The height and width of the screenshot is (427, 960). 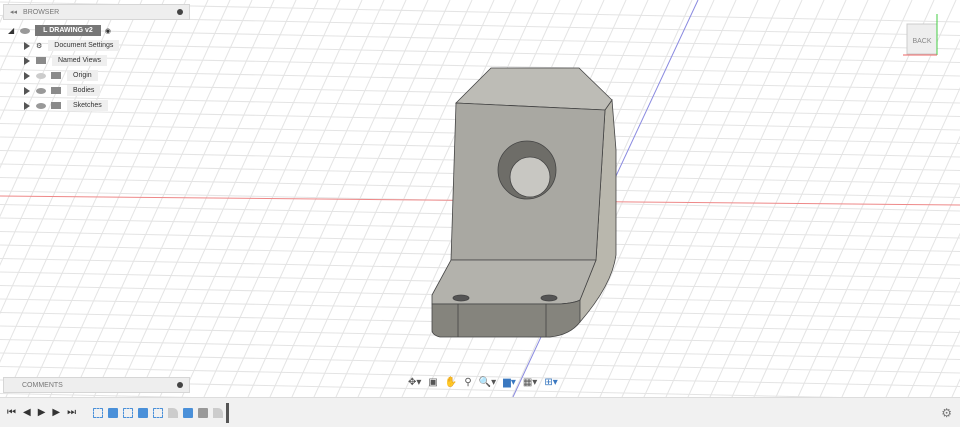 I want to click on tree-item-label: Named Views, so click(x=80, y=60).